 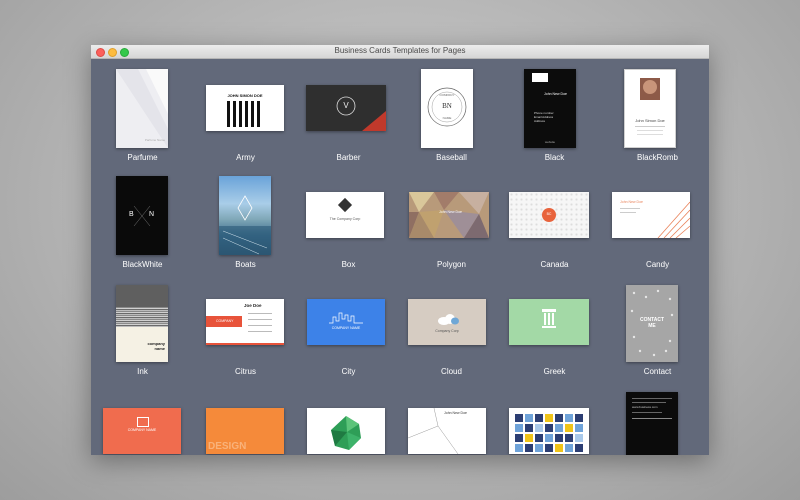 I want to click on template-item-greek: Greek, so click(x=554, y=326).